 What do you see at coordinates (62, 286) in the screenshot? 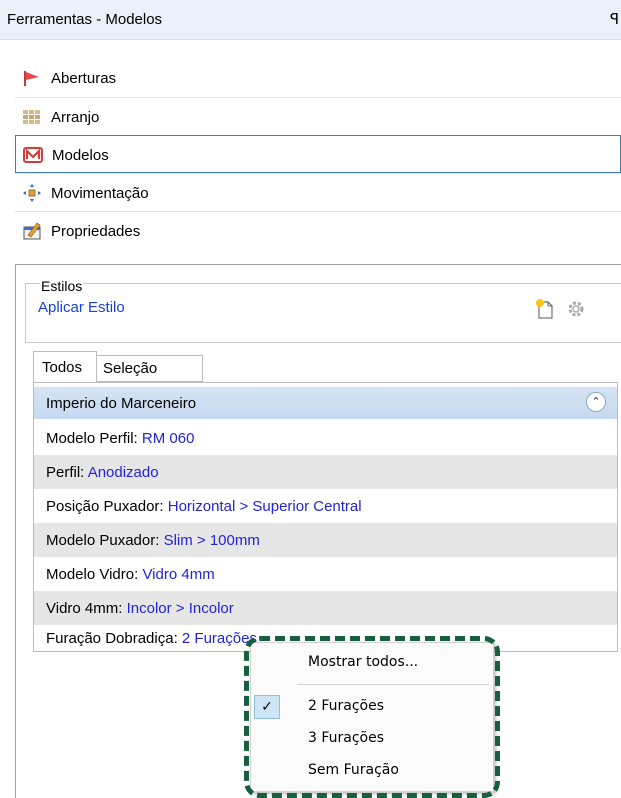
I see `styles-legend: Estilos` at bounding box center [62, 286].